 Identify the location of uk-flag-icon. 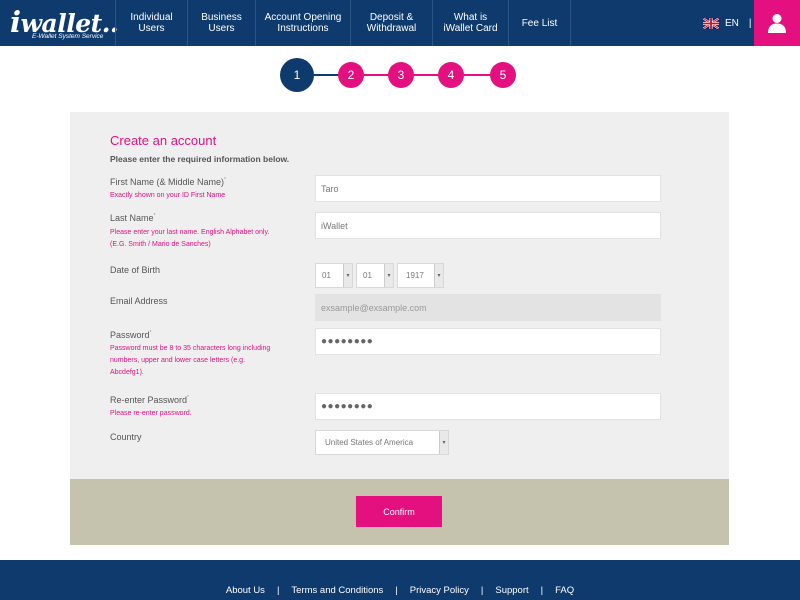
(711, 23).